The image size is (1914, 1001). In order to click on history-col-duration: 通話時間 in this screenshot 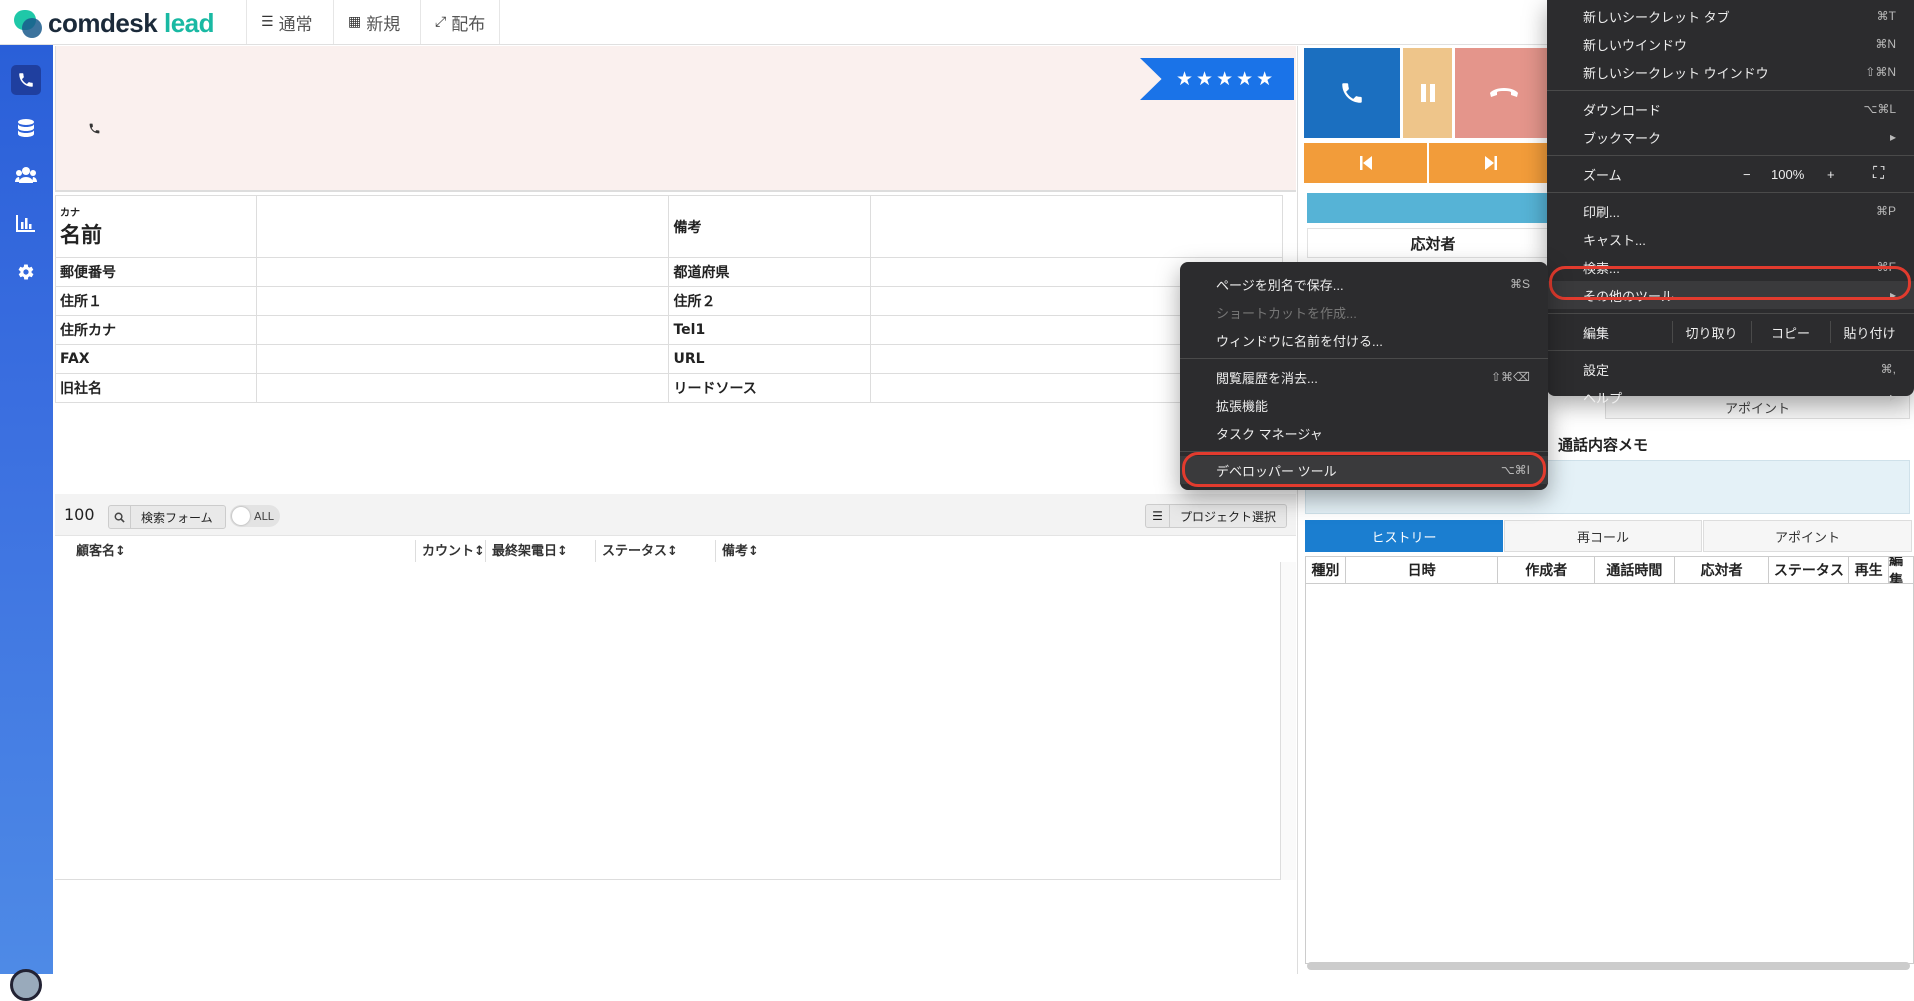, I will do `click(1635, 570)`.